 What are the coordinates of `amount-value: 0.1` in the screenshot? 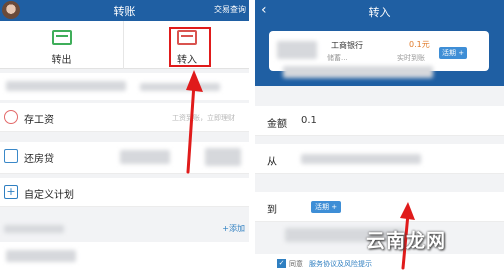 It's located at (309, 120).